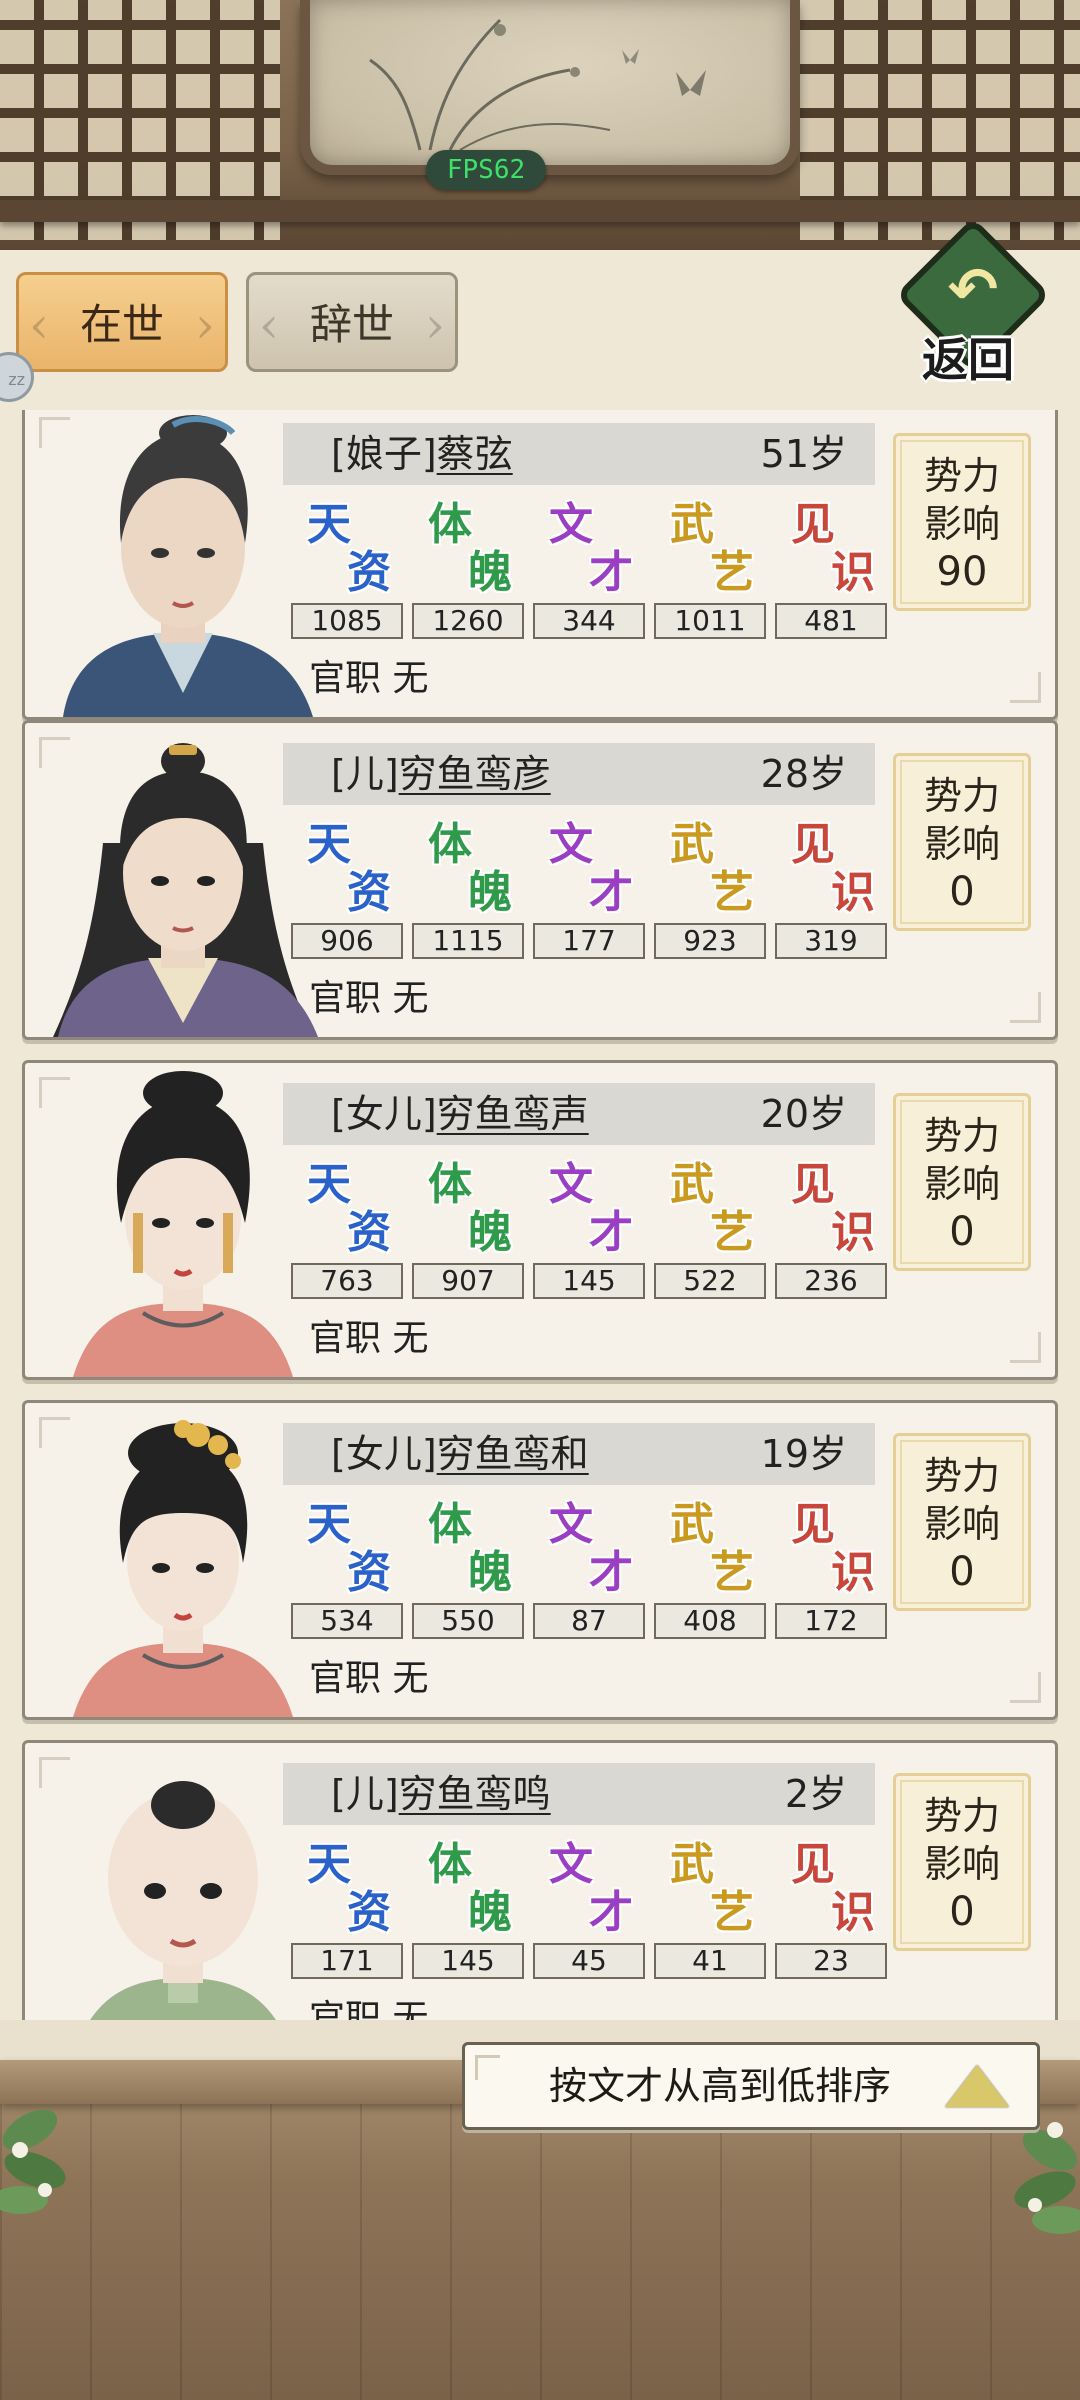 The image size is (1080, 2400). Describe the element at coordinates (122, 322) in the screenshot. I see `tab-alive: ‹ 在世 ›` at that location.